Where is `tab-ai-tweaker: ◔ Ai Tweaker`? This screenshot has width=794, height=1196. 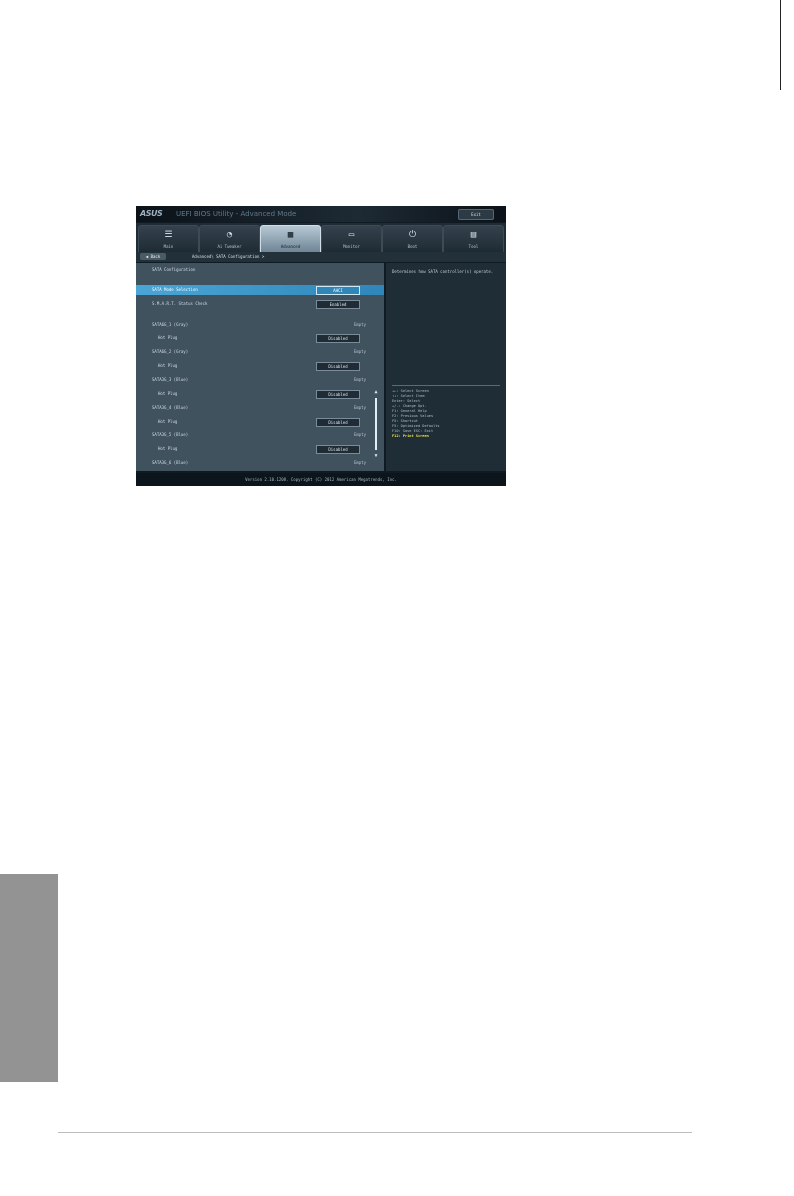 tab-ai-tweaker: ◔ Ai Tweaker is located at coordinates (229, 239).